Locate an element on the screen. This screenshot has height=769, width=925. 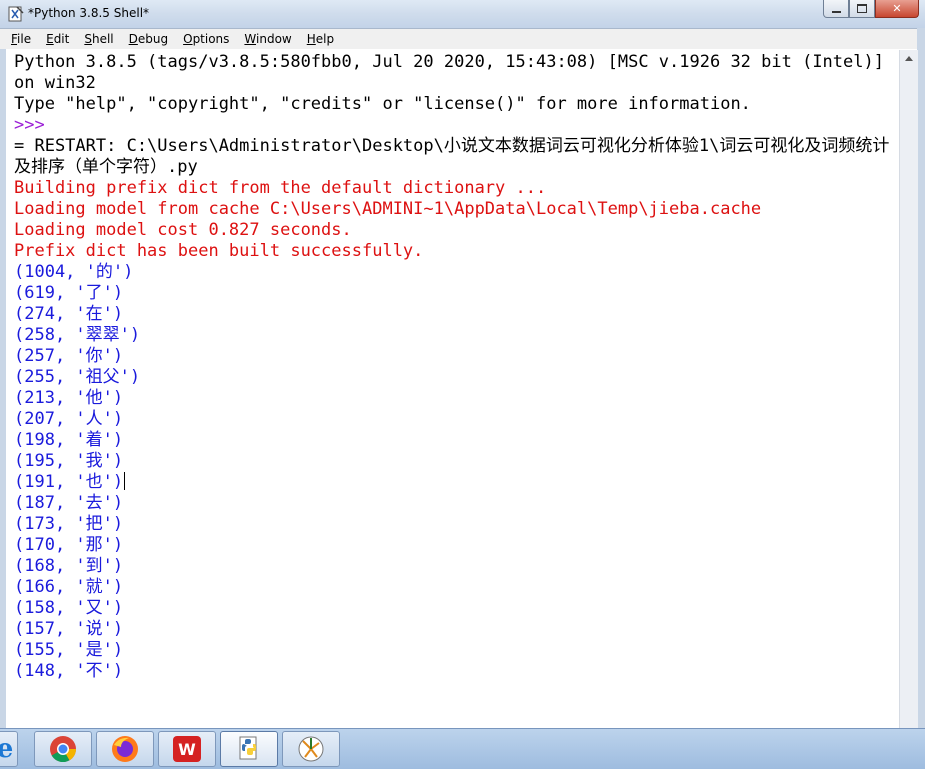
output-line: (1004, '的') is located at coordinates (74, 272).